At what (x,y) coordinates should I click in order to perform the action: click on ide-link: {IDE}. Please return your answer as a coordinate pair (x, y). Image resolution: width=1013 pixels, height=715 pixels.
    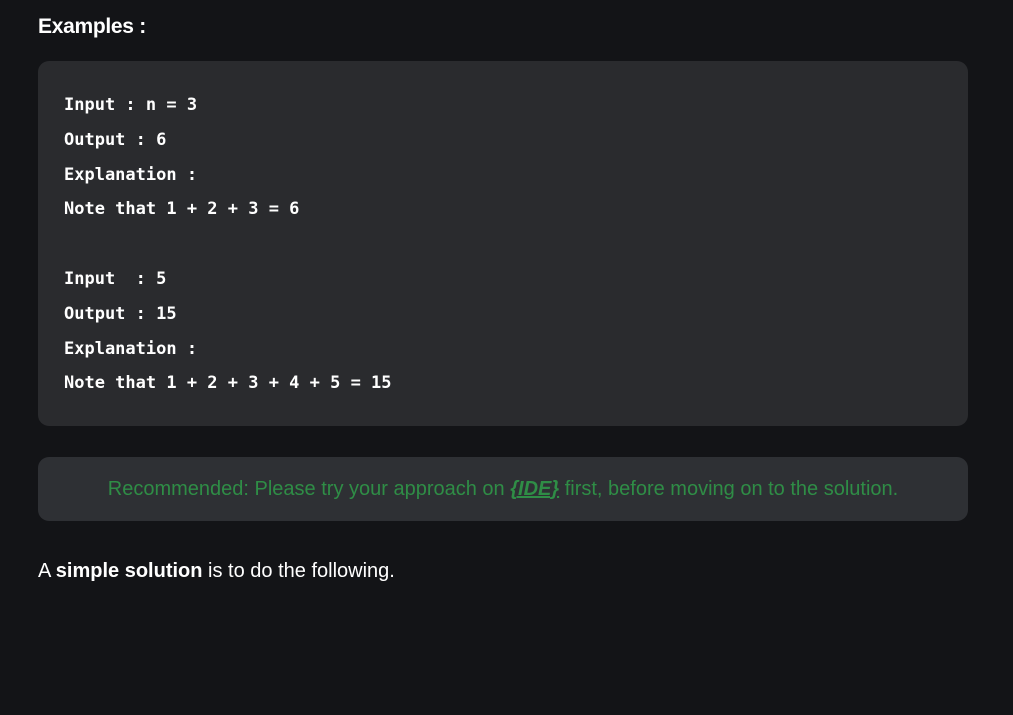
    Looking at the image, I should click on (534, 489).